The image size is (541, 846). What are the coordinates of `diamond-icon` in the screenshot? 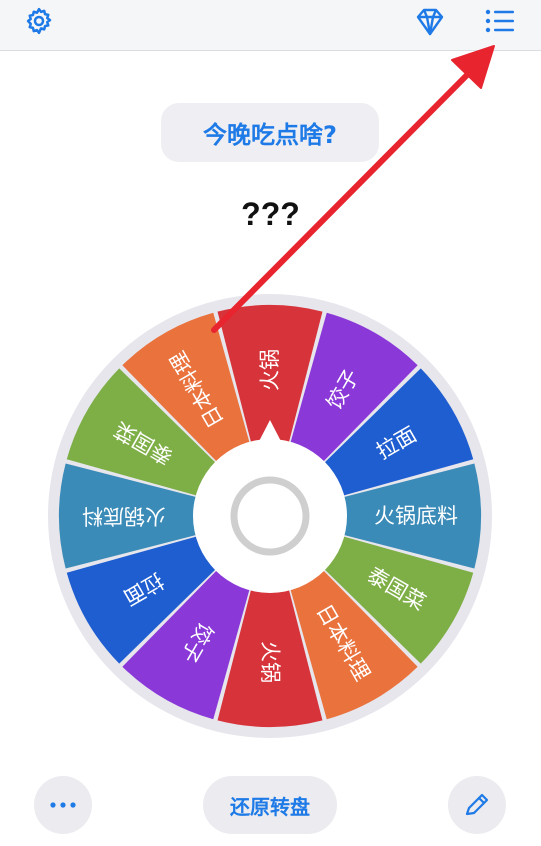 It's located at (430, 22).